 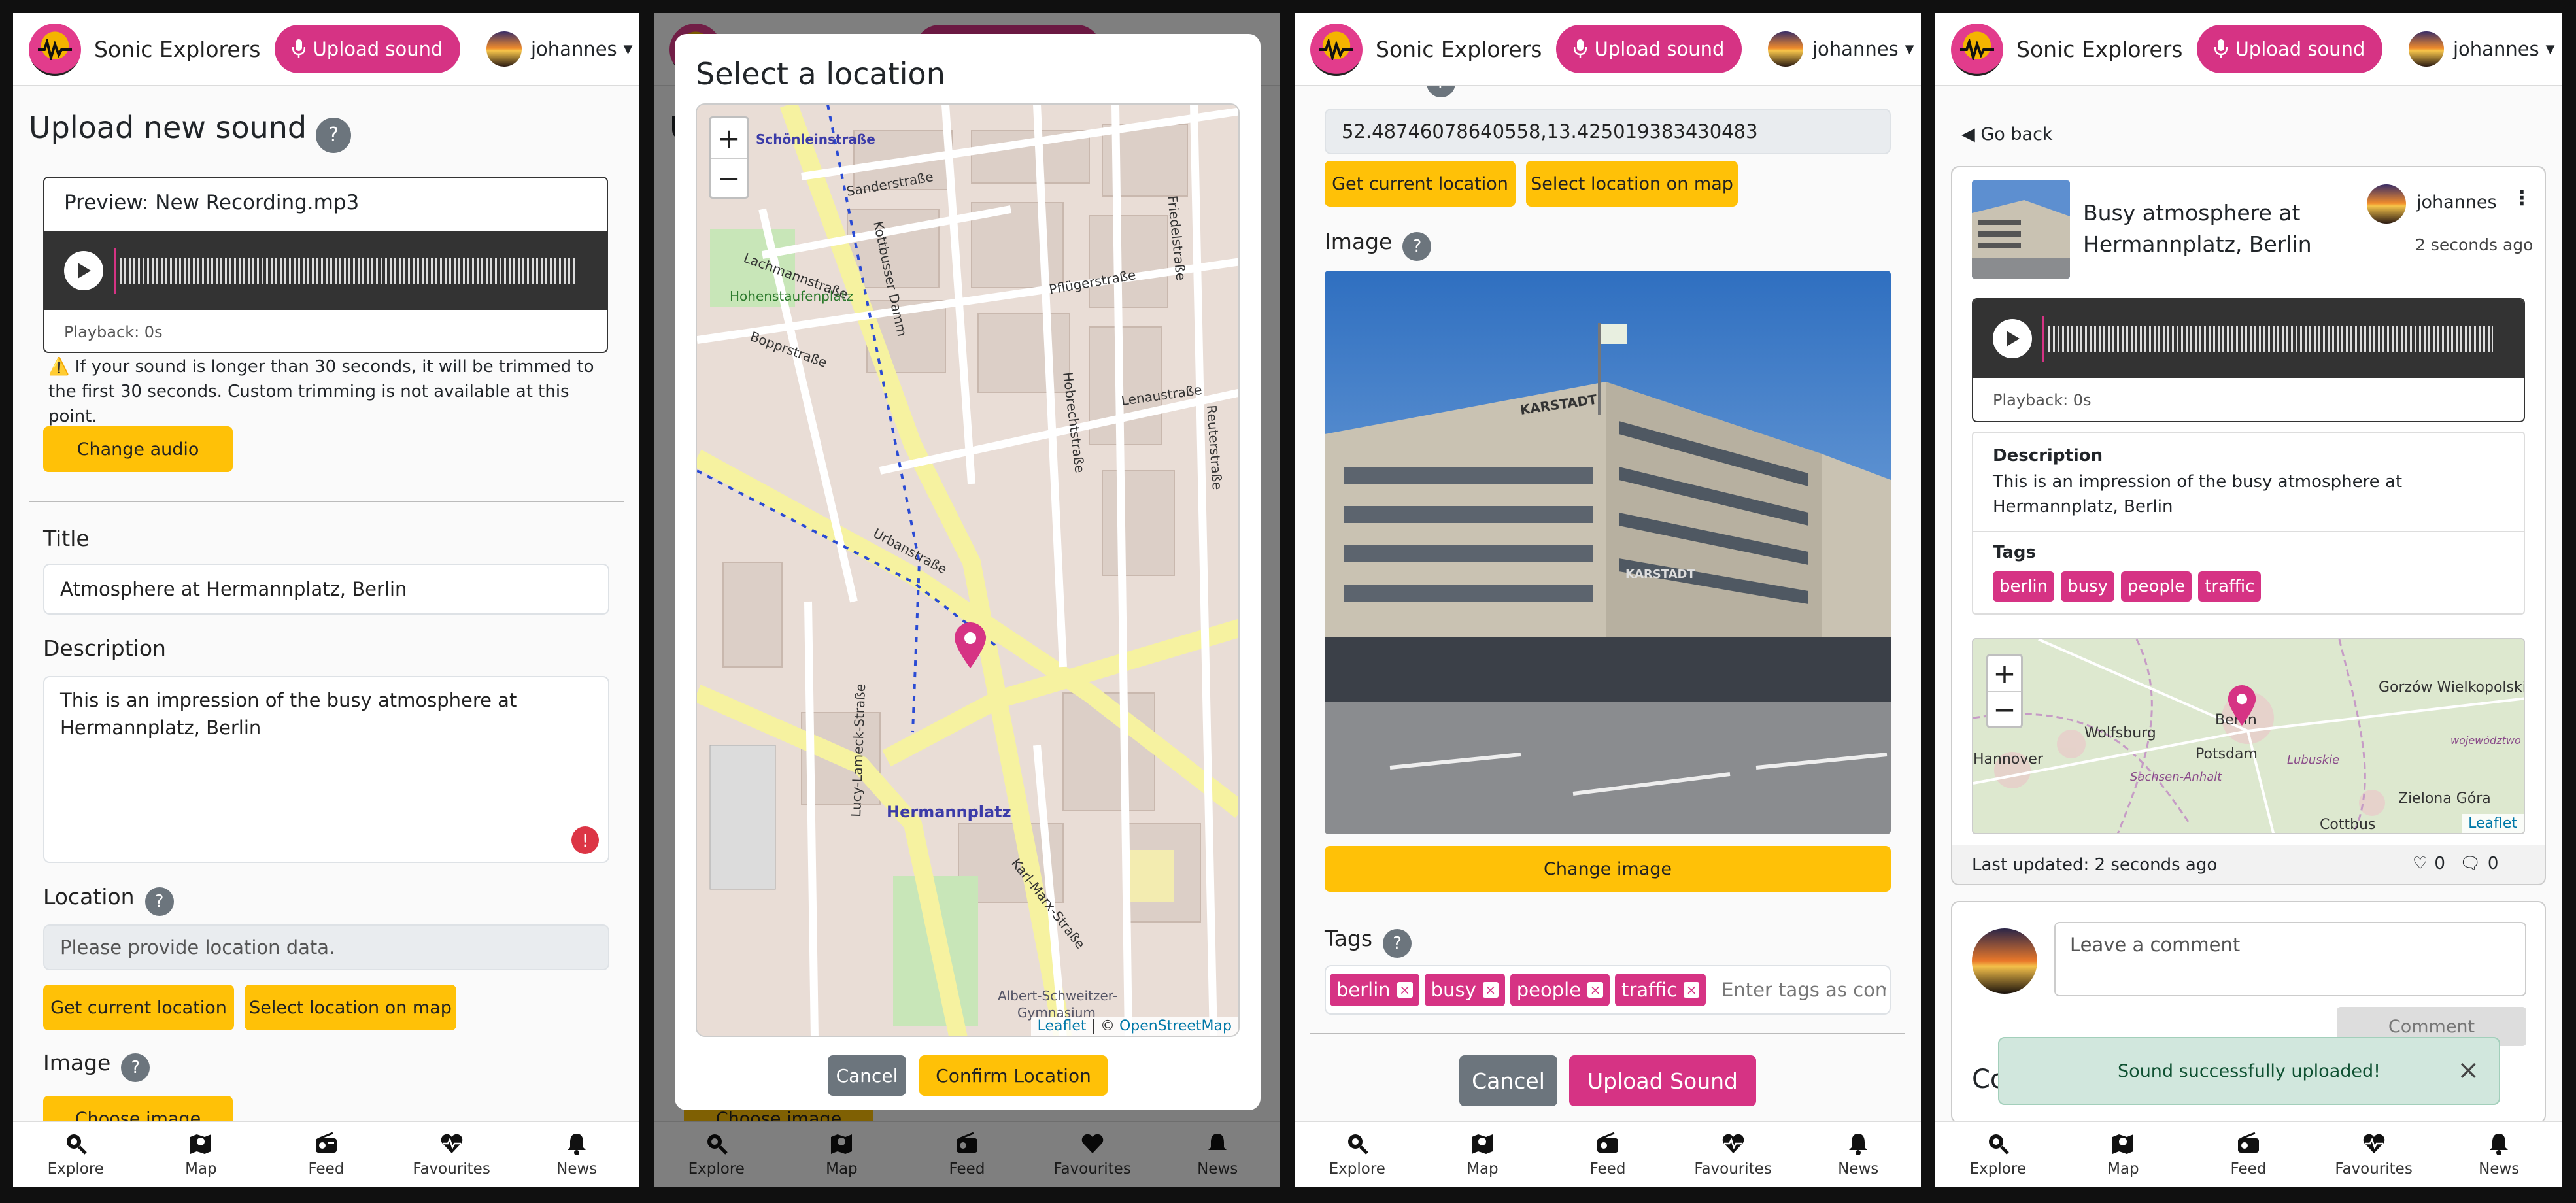 I want to click on more-options-icon: ⋮, so click(x=2522, y=198).